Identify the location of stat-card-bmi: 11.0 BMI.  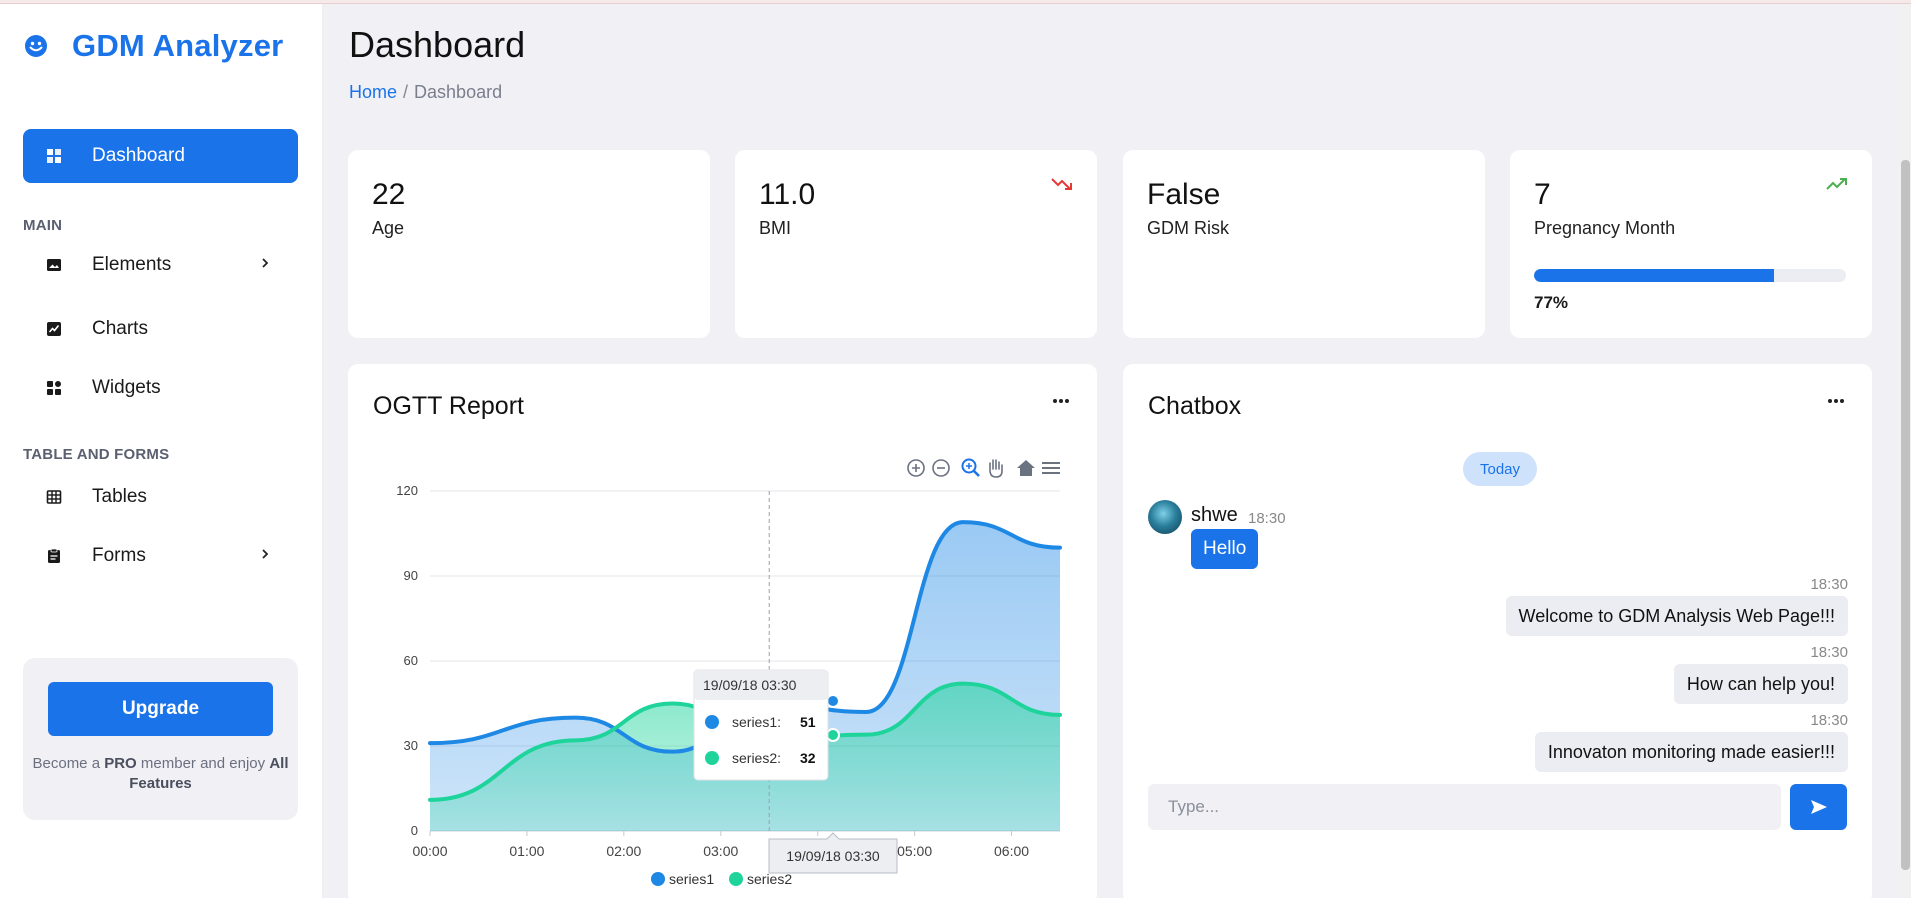
(916, 244).